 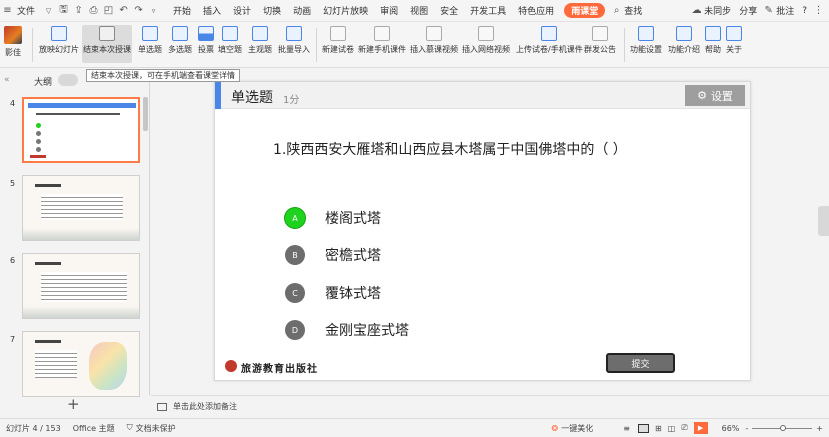 I want to click on search-icon: ⌕, so click(x=616, y=10).